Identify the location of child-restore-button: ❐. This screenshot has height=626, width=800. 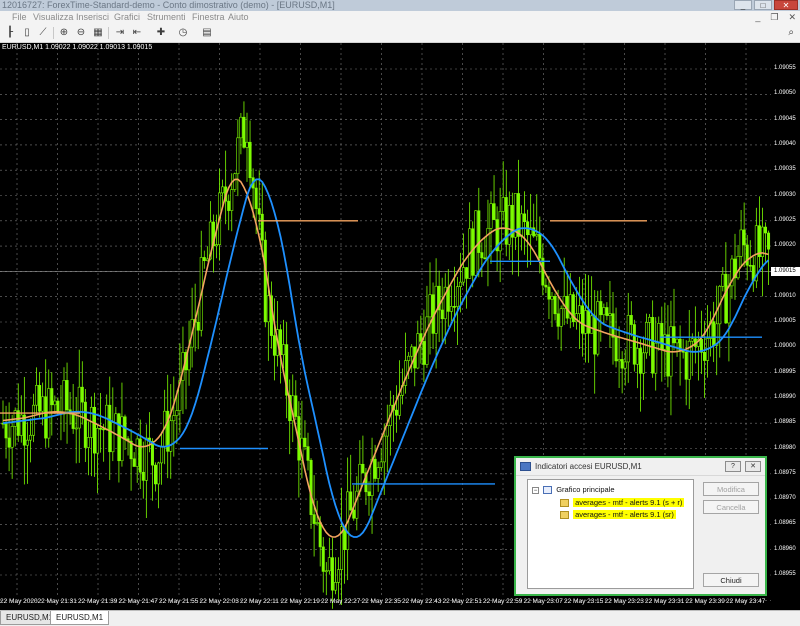
(774, 17).